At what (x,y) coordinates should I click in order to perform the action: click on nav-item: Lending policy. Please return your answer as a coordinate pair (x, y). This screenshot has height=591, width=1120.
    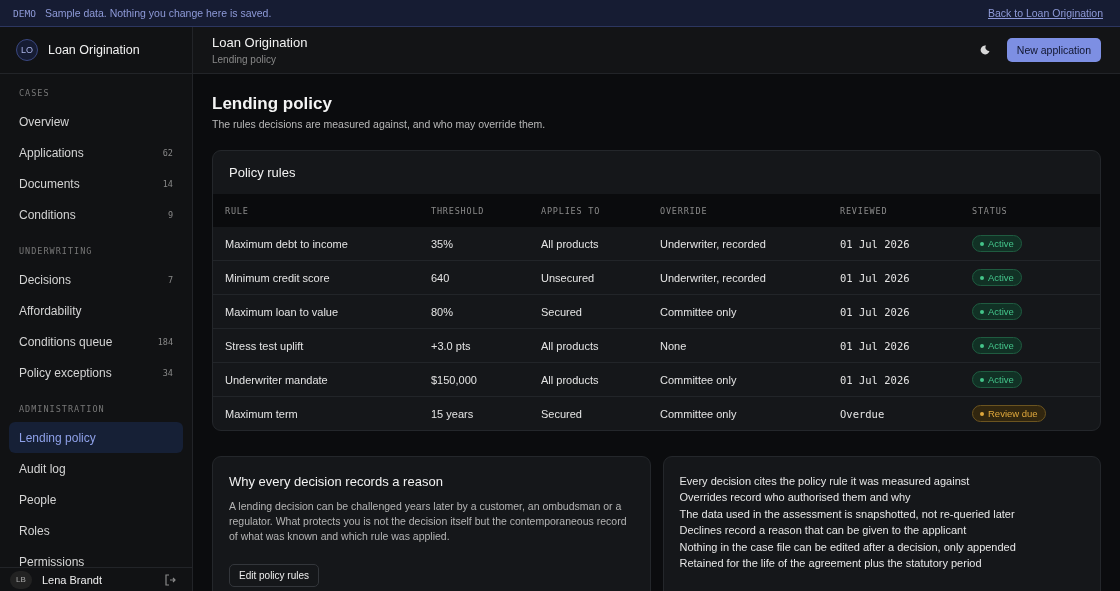
    Looking at the image, I should click on (96, 437).